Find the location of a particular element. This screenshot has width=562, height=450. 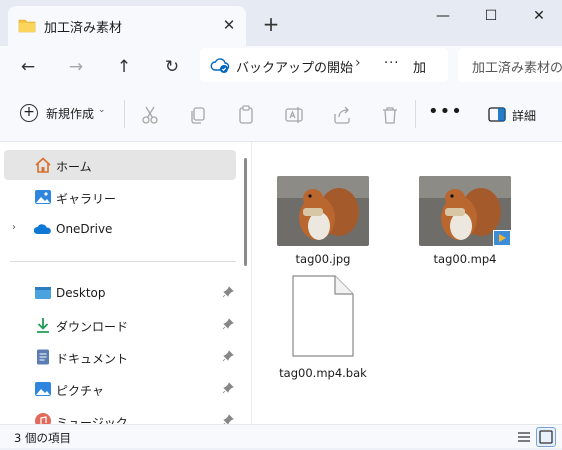

details-label: 詳細 is located at coordinates (524, 116).